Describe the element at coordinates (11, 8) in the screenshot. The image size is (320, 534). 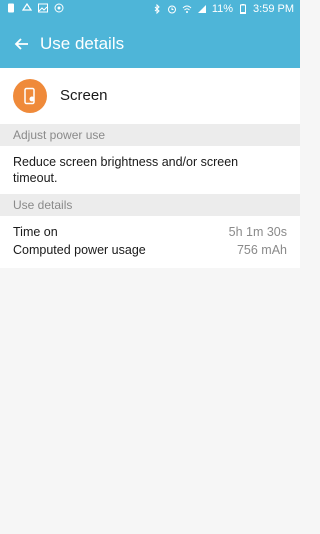
I see `sim-icon` at that location.